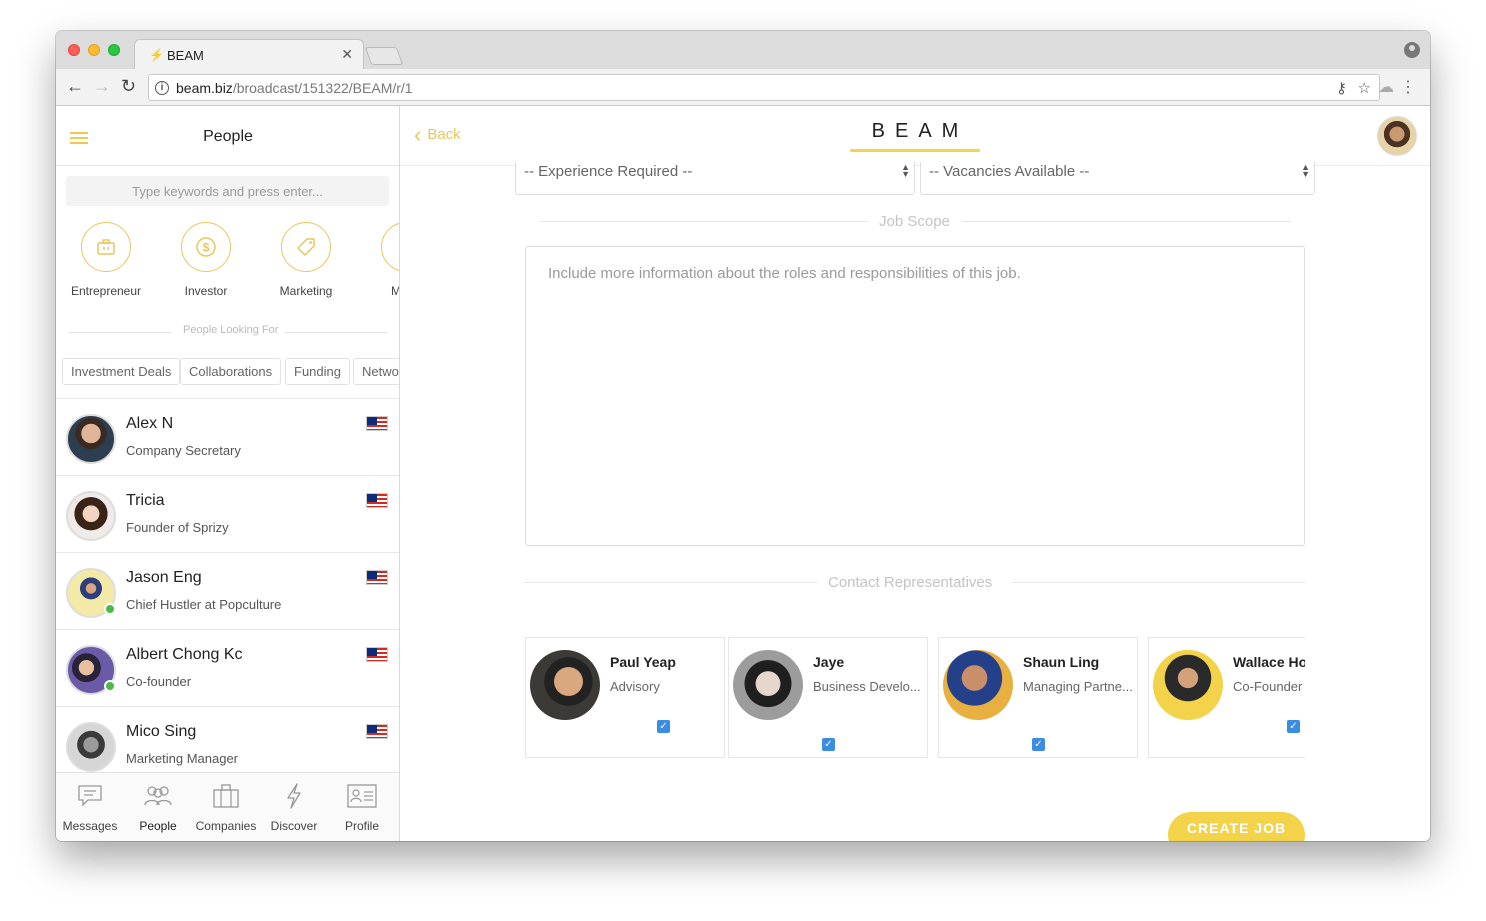 Image resolution: width=1486 pixels, height=921 pixels. Describe the element at coordinates (1061, 662) in the screenshot. I see `representative-name: Shaun Ling` at that location.